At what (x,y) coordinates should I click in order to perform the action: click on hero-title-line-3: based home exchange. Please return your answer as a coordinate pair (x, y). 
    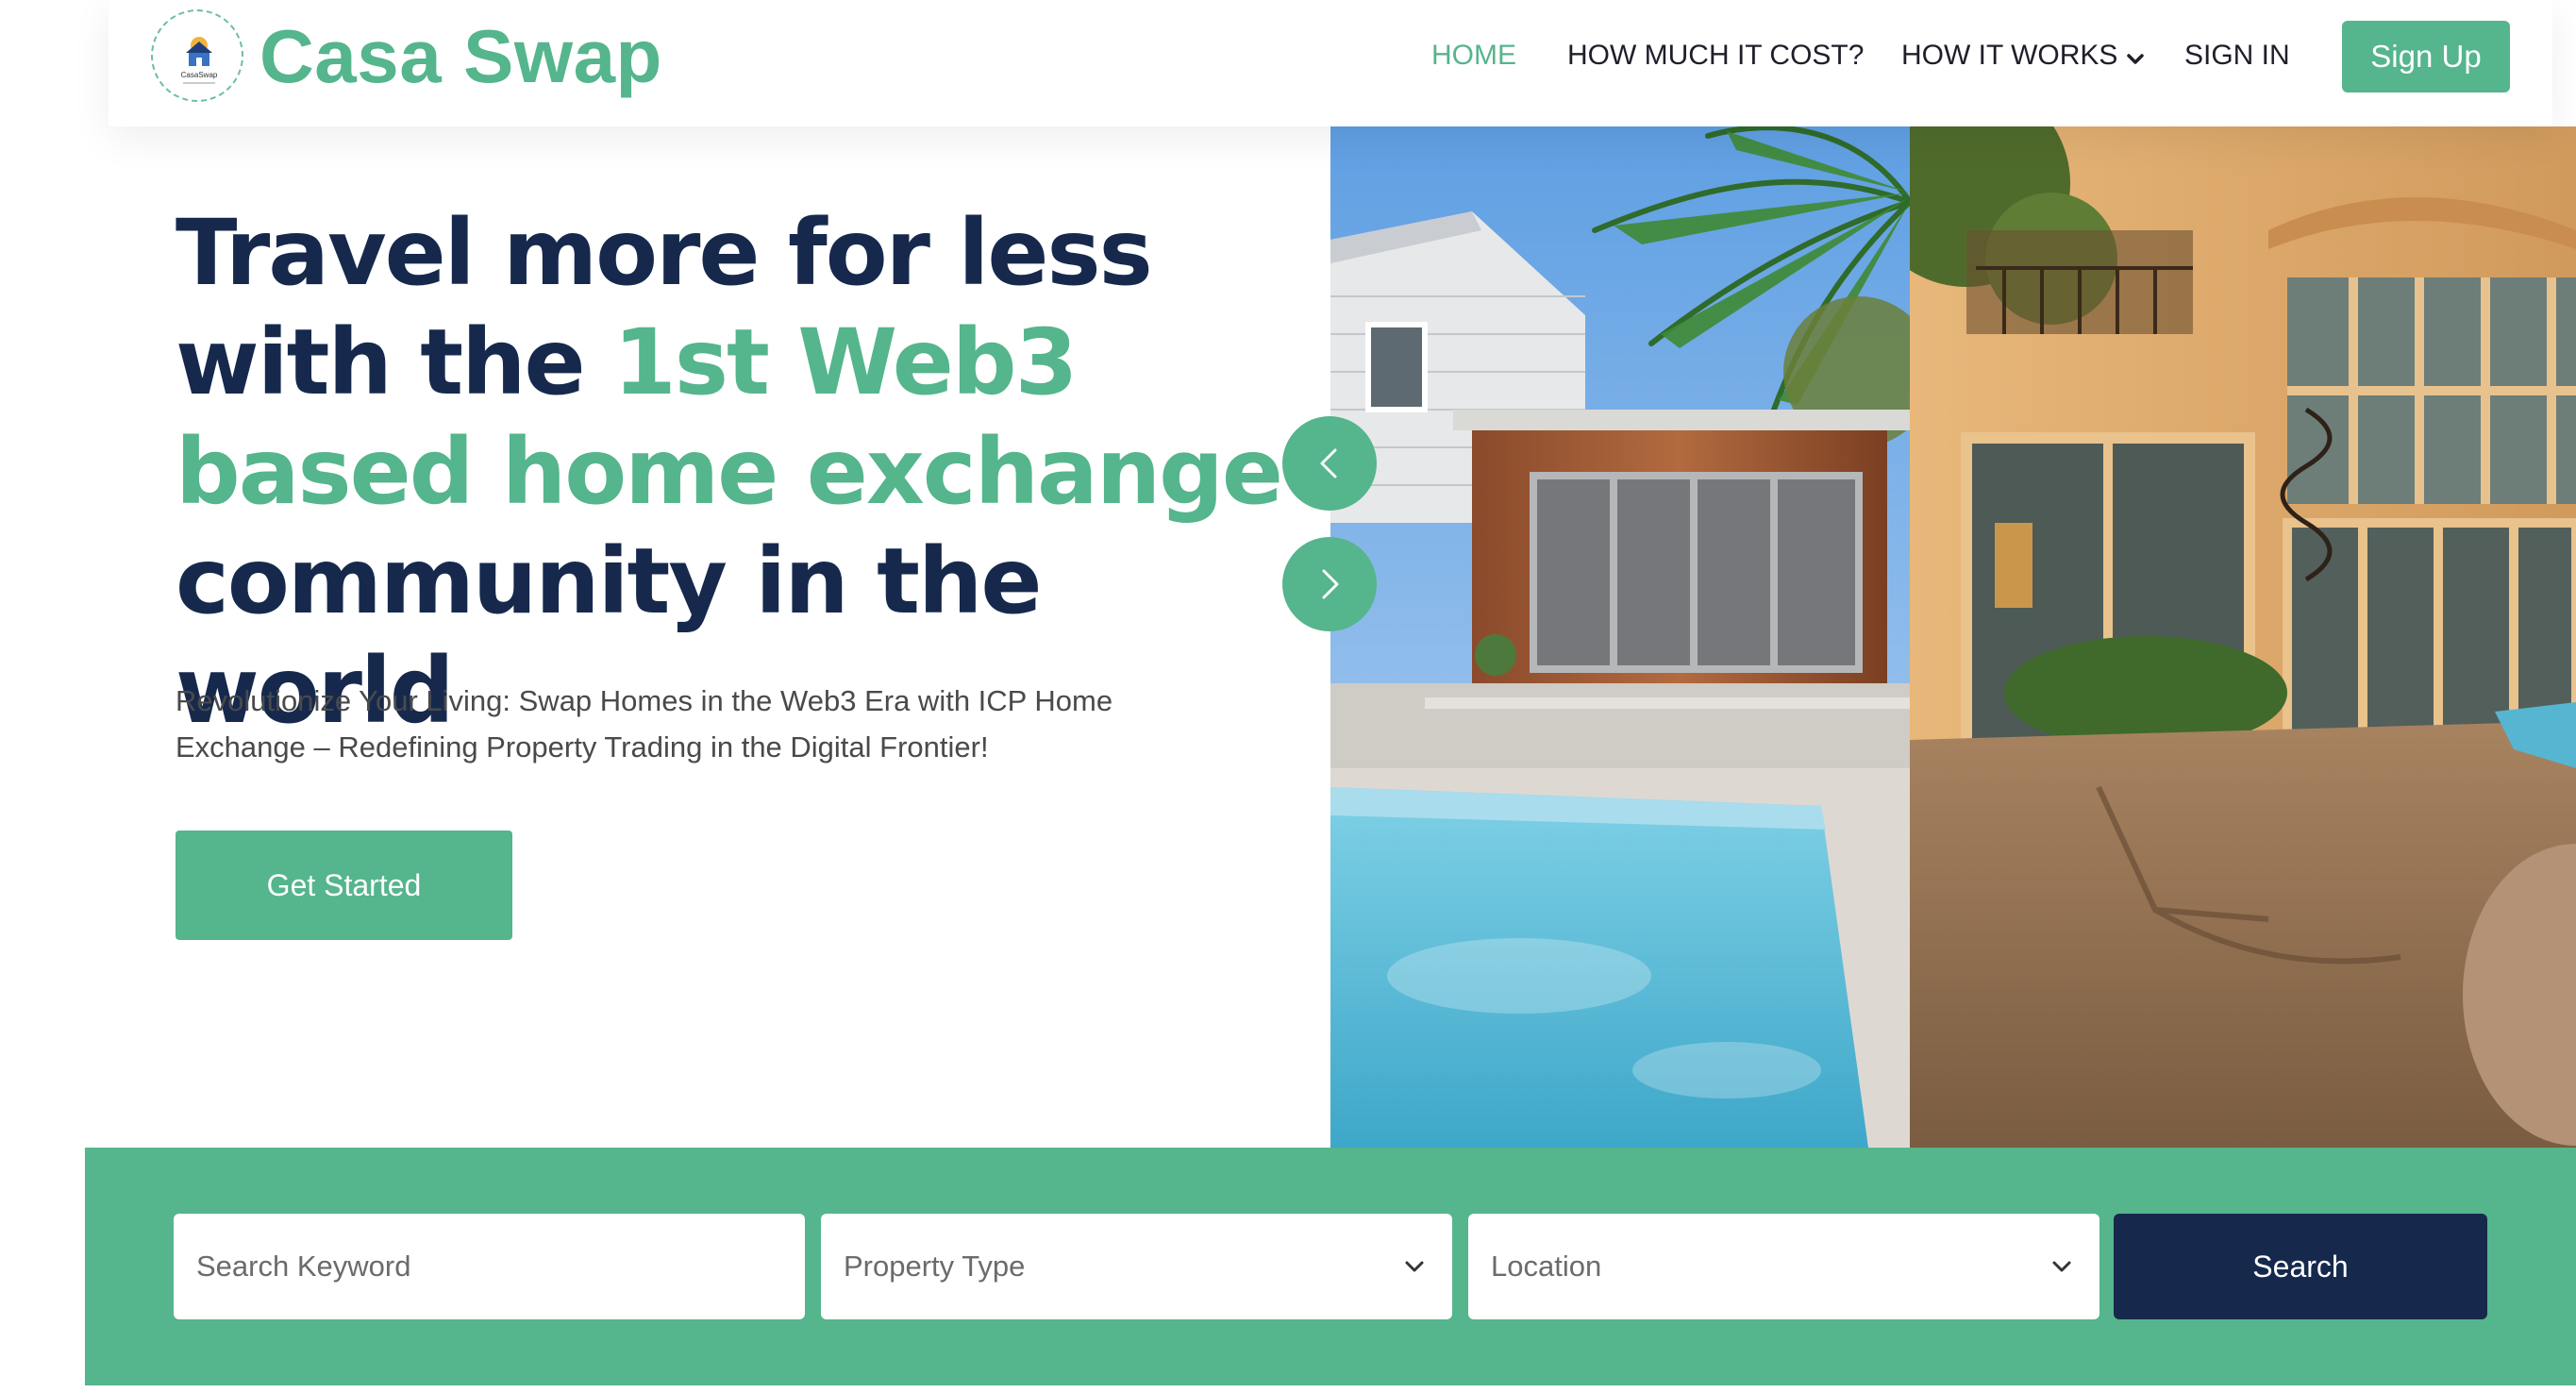
    Looking at the image, I should click on (729, 472).